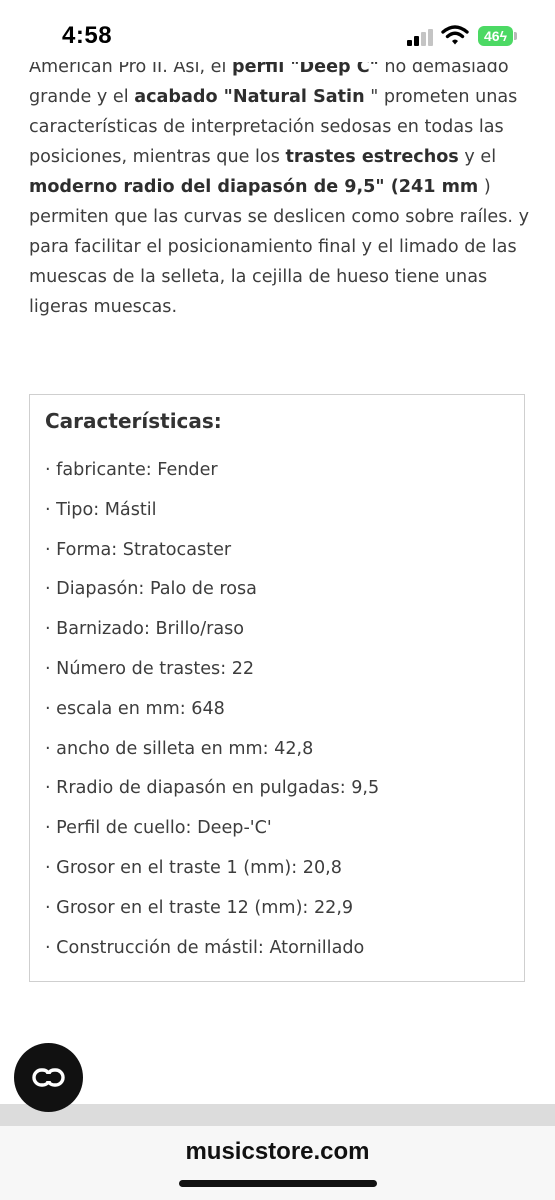 The image size is (555, 1200). I want to click on browser-url-bar: musicstore.com, so click(277, 1163).